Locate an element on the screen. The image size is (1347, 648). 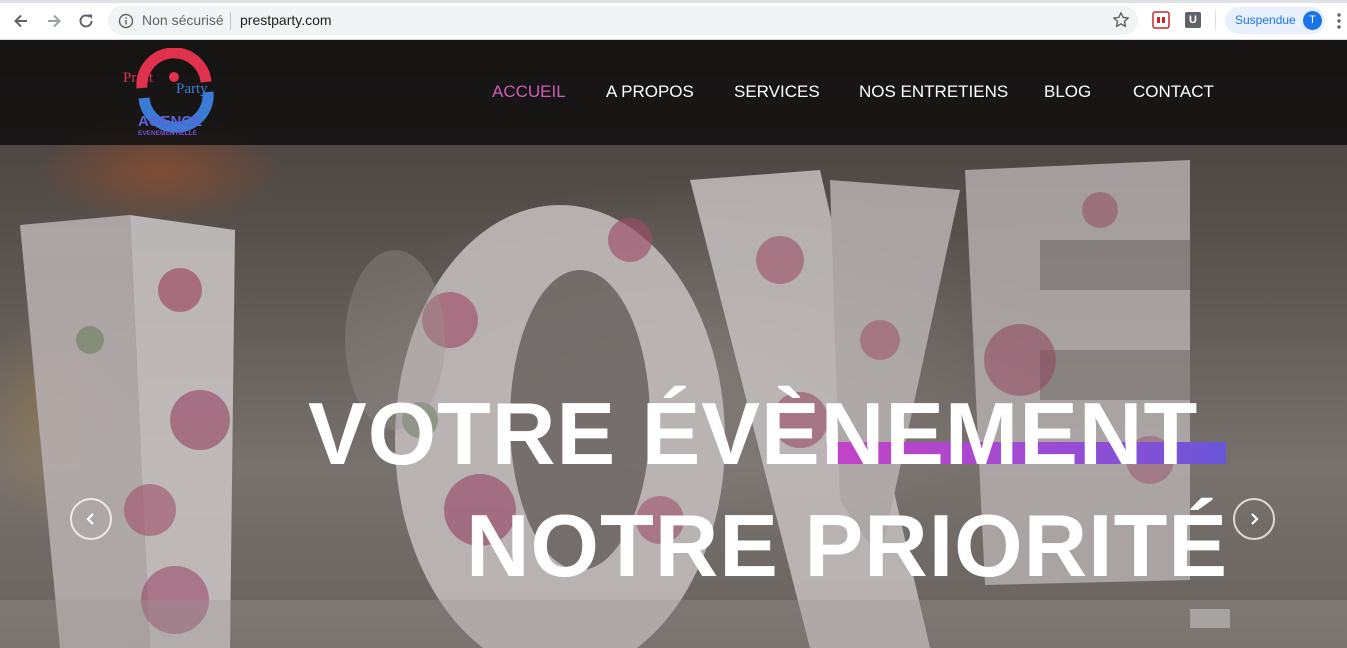
bookmark-star-icon is located at coordinates (1121, 20).